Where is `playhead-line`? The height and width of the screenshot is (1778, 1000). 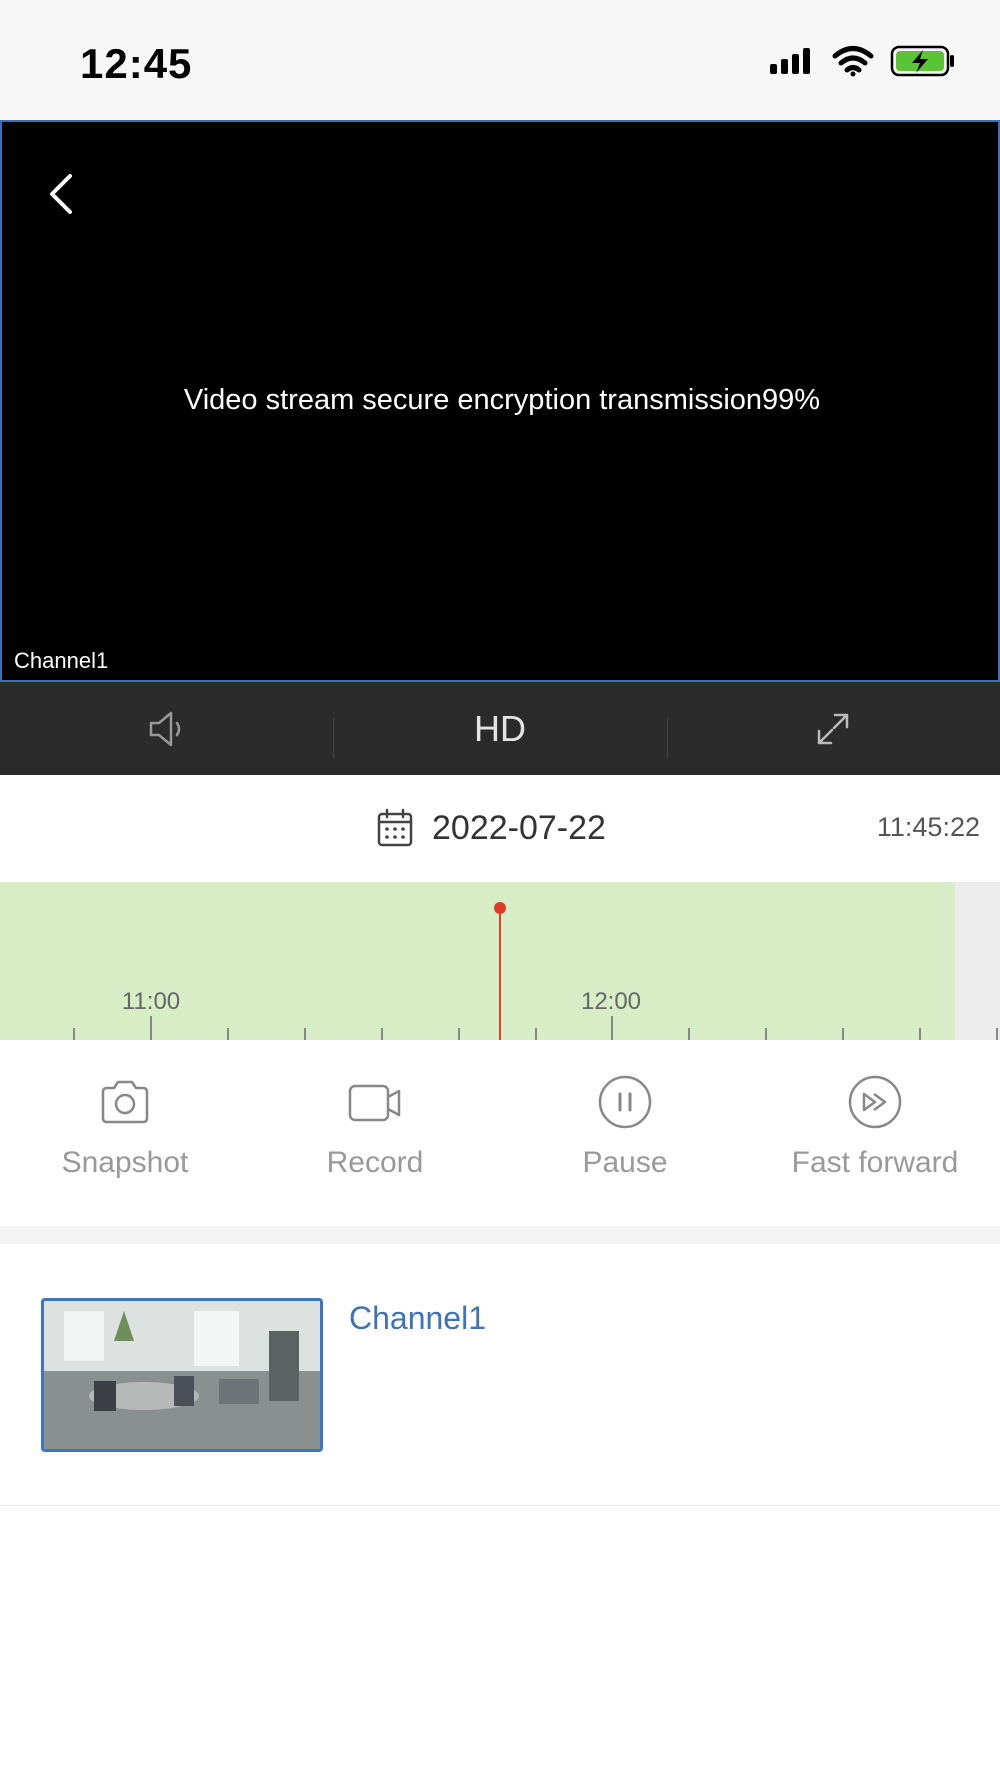
playhead-line is located at coordinates (500, 974).